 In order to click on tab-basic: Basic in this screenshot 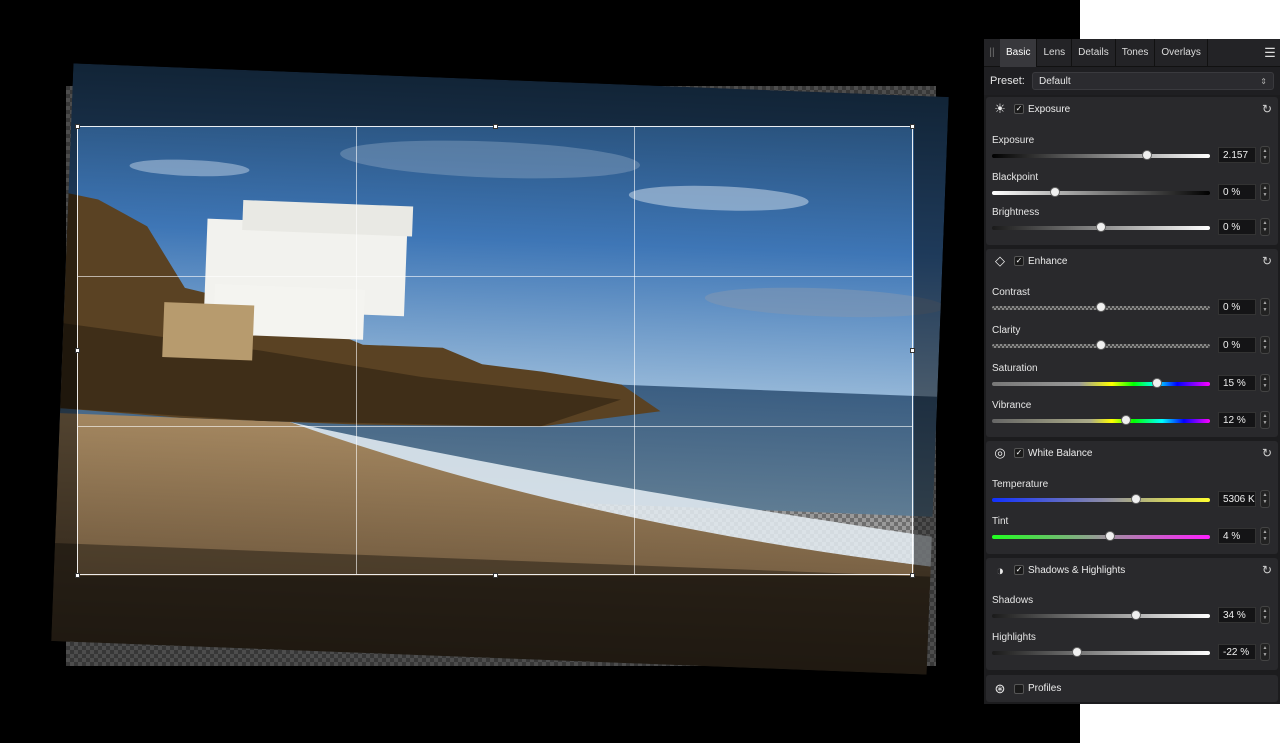, I will do `click(1019, 52)`.